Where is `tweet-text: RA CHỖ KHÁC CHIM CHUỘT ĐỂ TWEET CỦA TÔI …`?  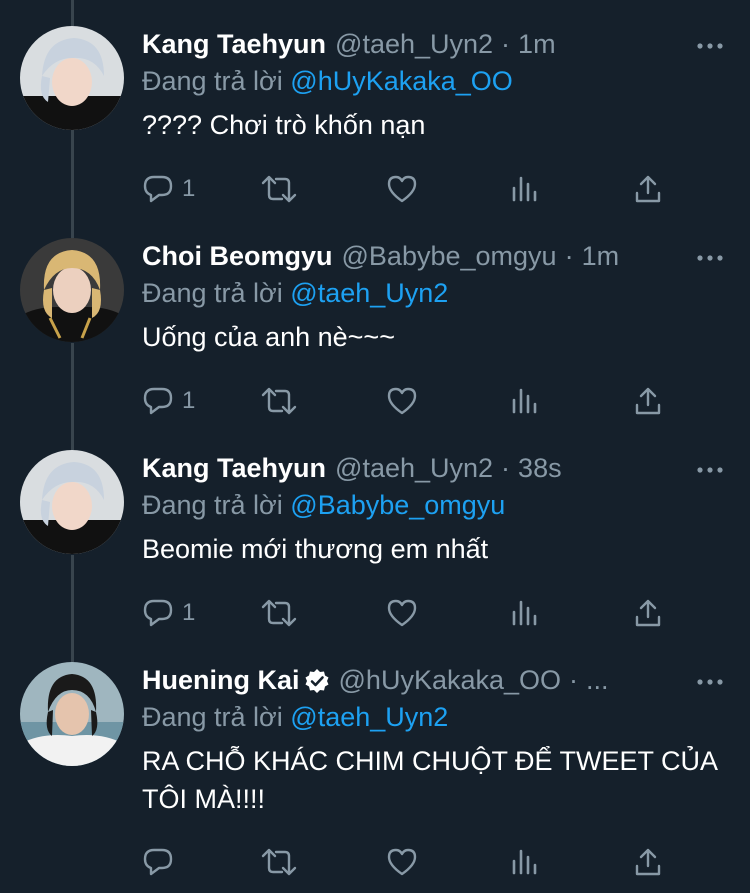 tweet-text: RA CHỖ KHÁC CHIM CHUỘT ĐỂ TWEET CỦA TÔI … is located at coordinates (429, 780).